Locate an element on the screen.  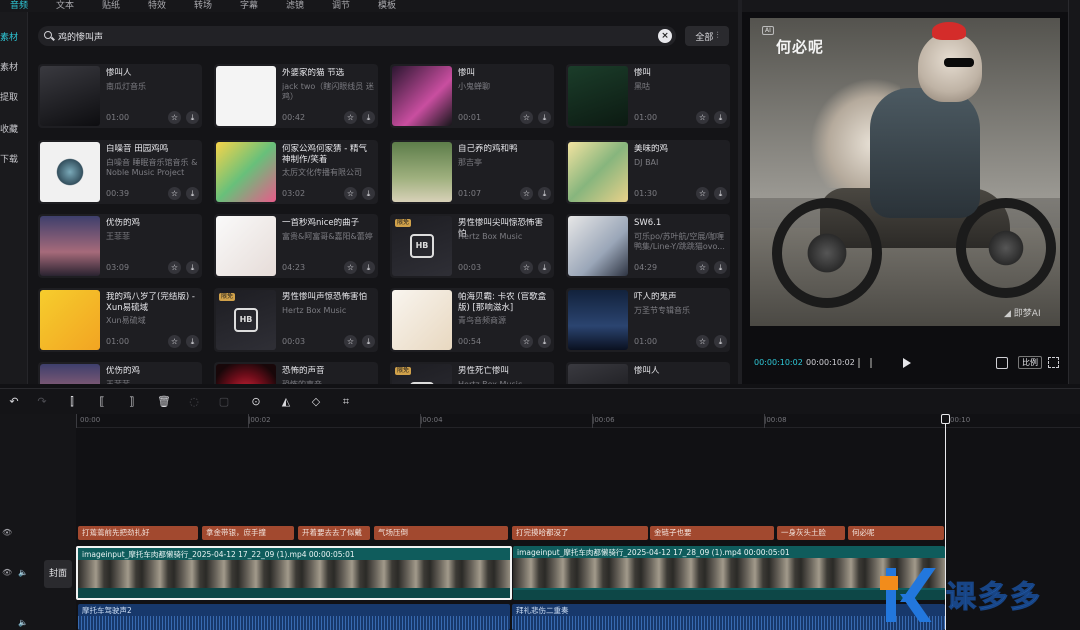
video-track-audio-icon: 🔈 is located at coordinates (23, 572).